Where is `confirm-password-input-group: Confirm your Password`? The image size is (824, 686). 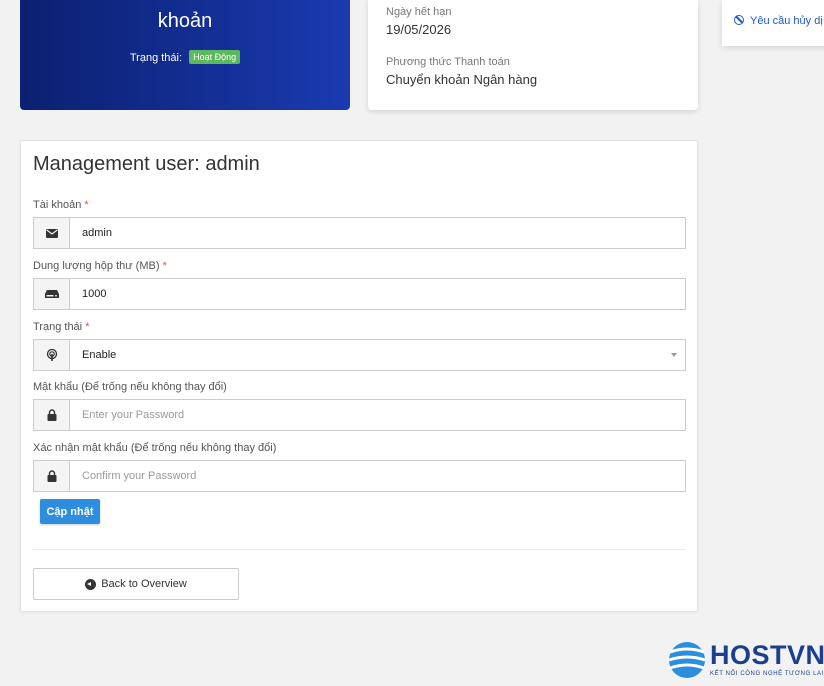
confirm-password-input-group: Confirm your Password is located at coordinates (359, 476).